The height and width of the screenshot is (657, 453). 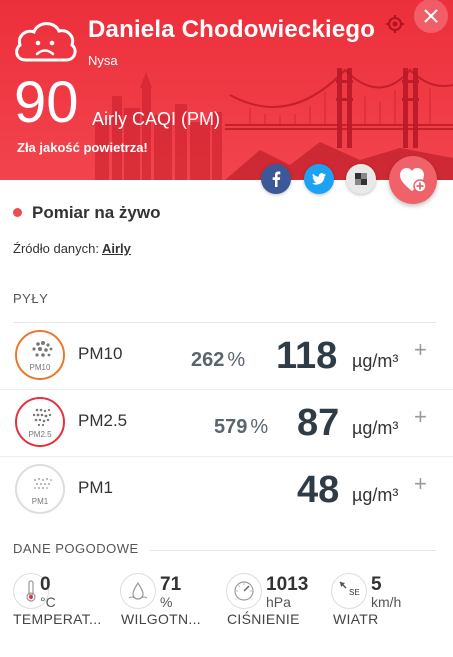 I want to click on microsoft-share-button, so click(x=361, y=179).